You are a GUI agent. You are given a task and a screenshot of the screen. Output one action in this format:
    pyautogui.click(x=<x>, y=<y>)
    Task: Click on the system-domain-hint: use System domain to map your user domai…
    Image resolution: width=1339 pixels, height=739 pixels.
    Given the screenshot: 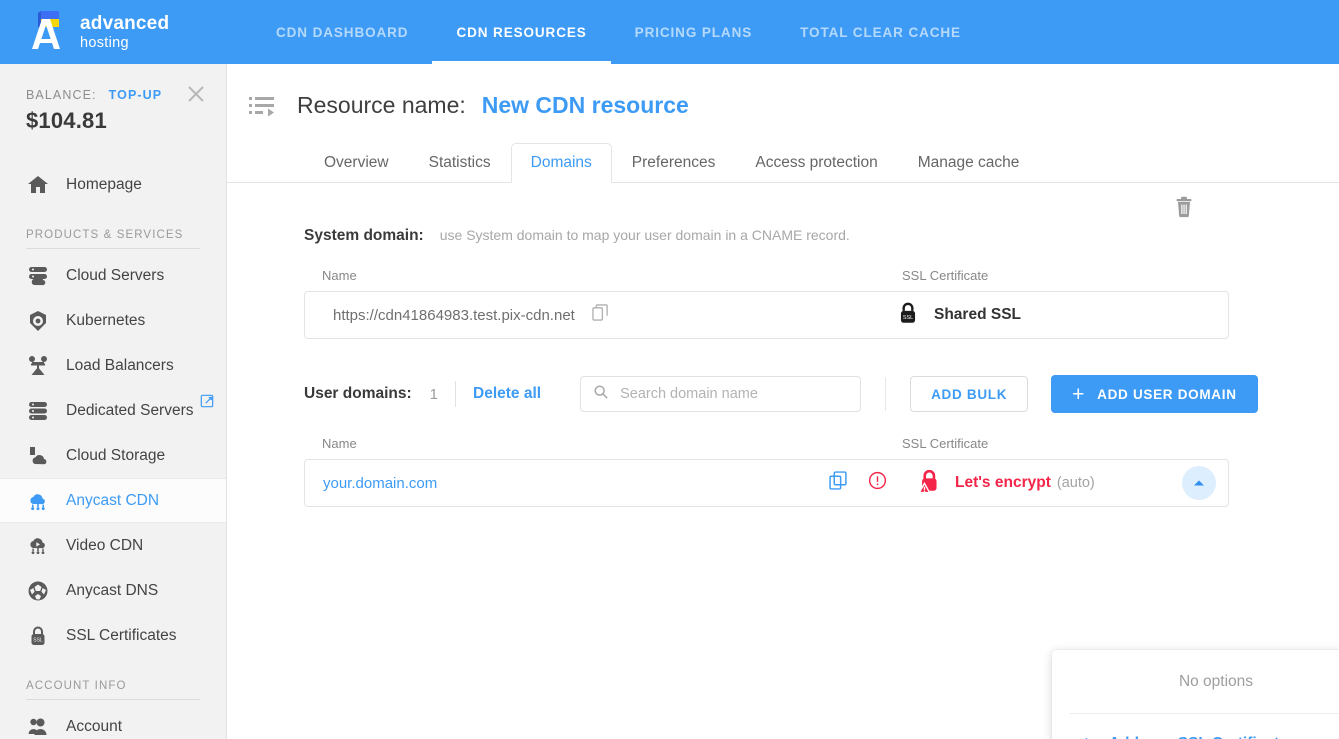 What is the action you would take?
    pyautogui.click(x=644, y=235)
    